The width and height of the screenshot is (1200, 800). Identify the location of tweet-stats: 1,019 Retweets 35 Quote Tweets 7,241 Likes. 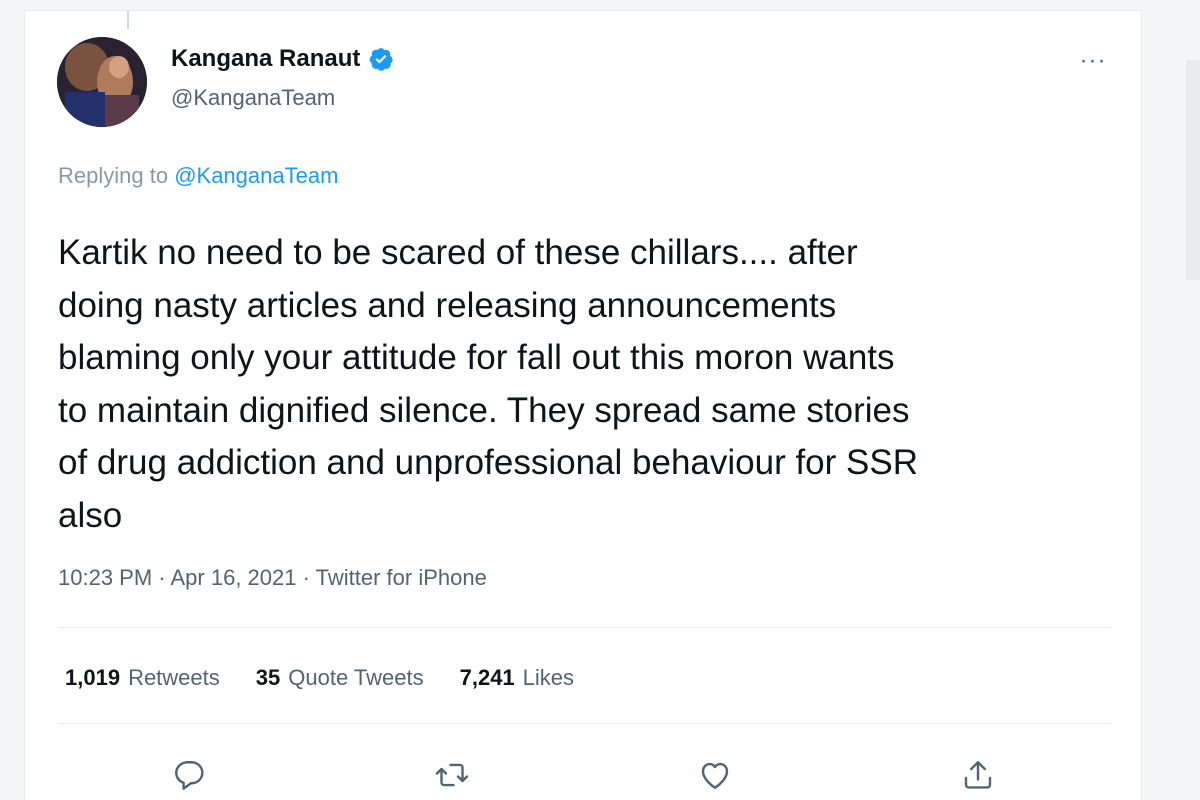
(319, 678).